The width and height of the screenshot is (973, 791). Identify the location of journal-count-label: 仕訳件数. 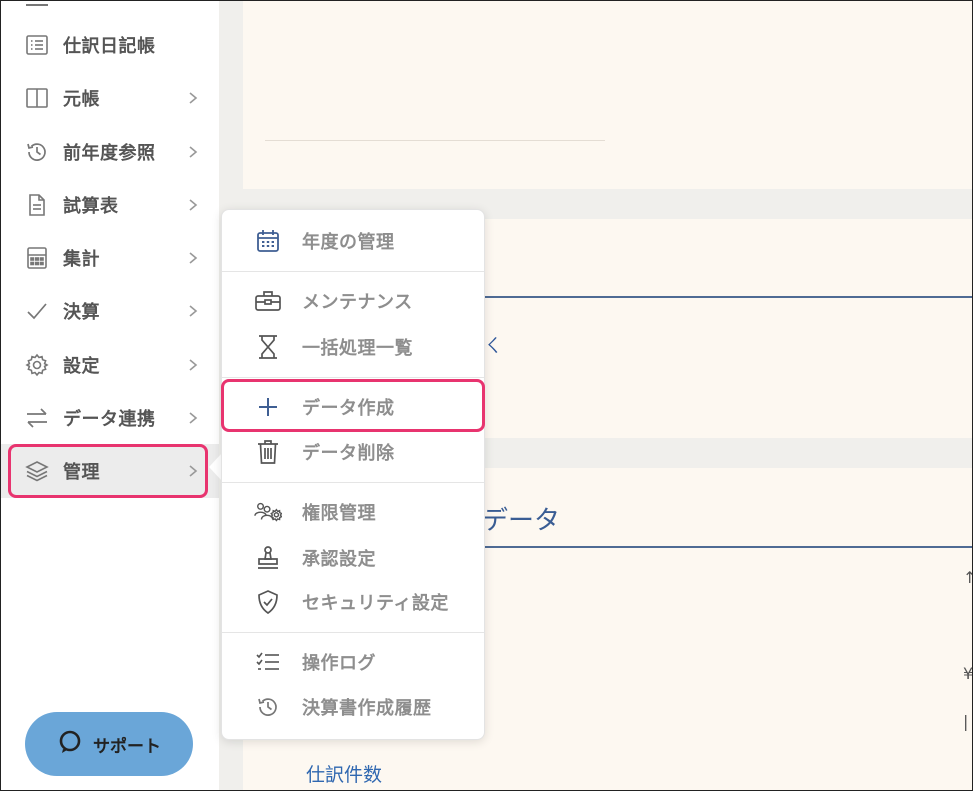
(344, 775).